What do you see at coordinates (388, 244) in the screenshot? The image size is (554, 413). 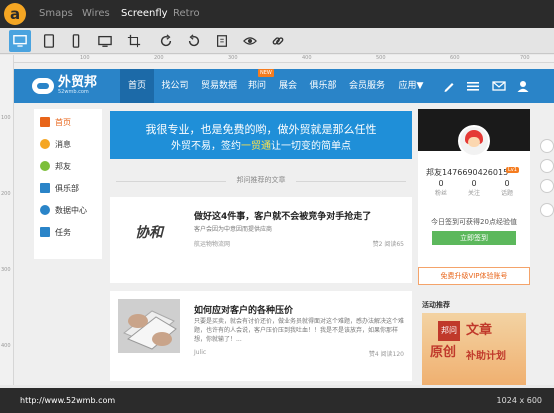 I see `article-stats: 赞2 阅读65` at bounding box center [388, 244].